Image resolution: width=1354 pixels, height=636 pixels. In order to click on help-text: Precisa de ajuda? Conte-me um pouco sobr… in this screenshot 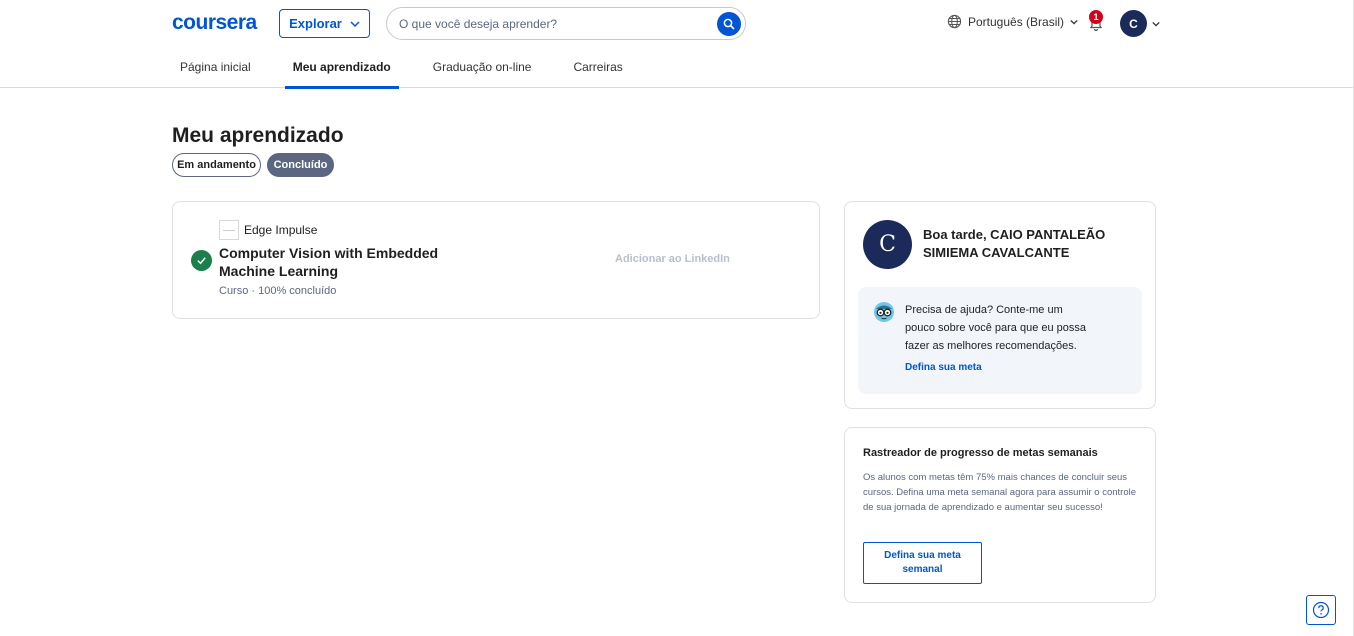, I will do `click(996, 328)`.